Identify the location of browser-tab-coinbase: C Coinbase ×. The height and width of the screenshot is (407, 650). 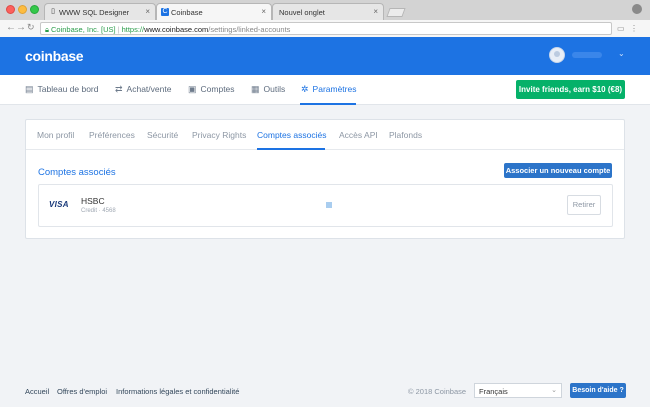
(214, 11).